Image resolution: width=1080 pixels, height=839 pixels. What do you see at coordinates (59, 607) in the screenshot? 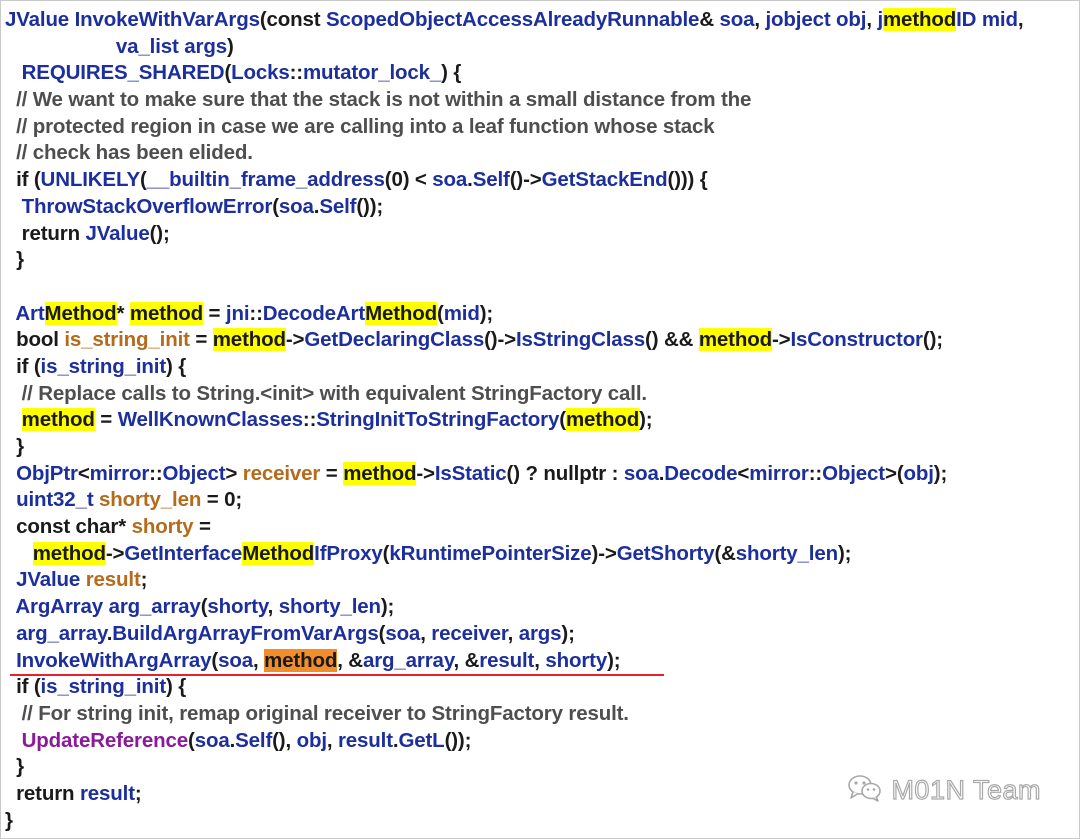
I see `code-token: ArgArray` at bounding box center [59, 607].